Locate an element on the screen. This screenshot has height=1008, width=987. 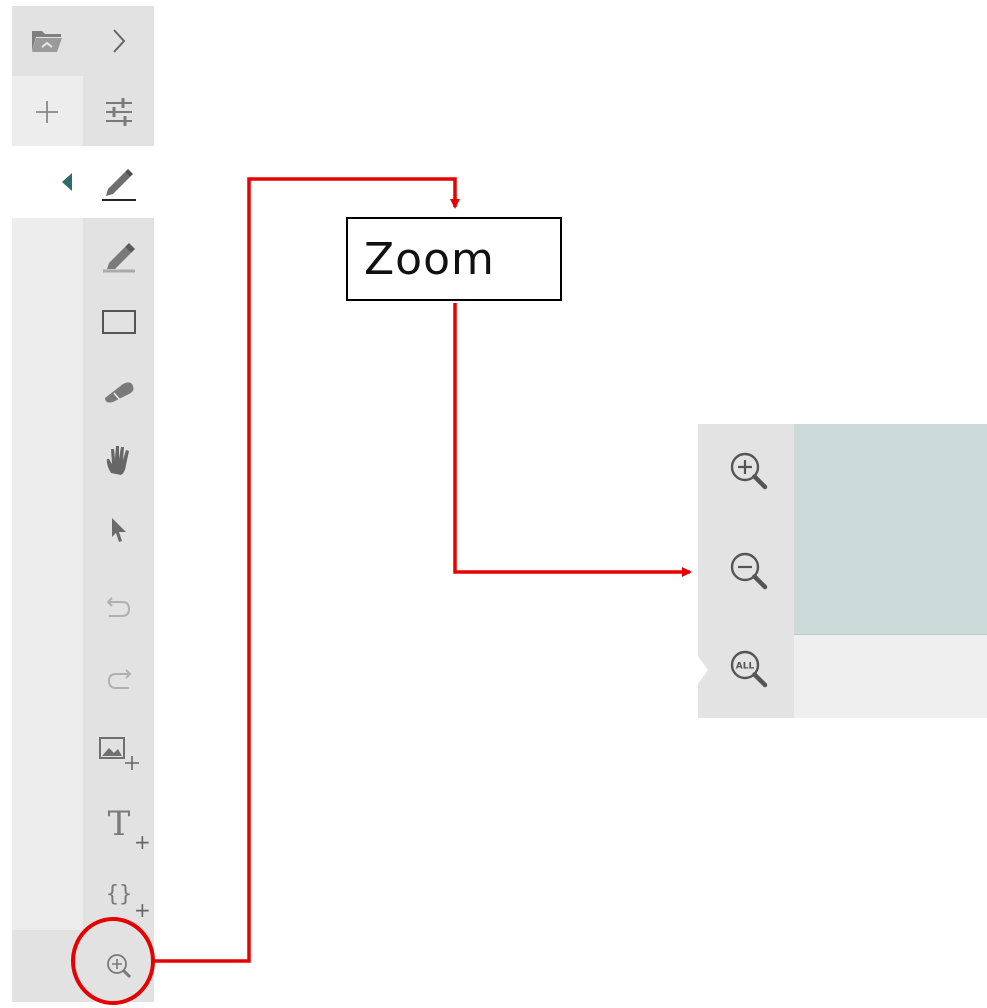
insert-equation-button: {} + is located at coordinates (119, 894).